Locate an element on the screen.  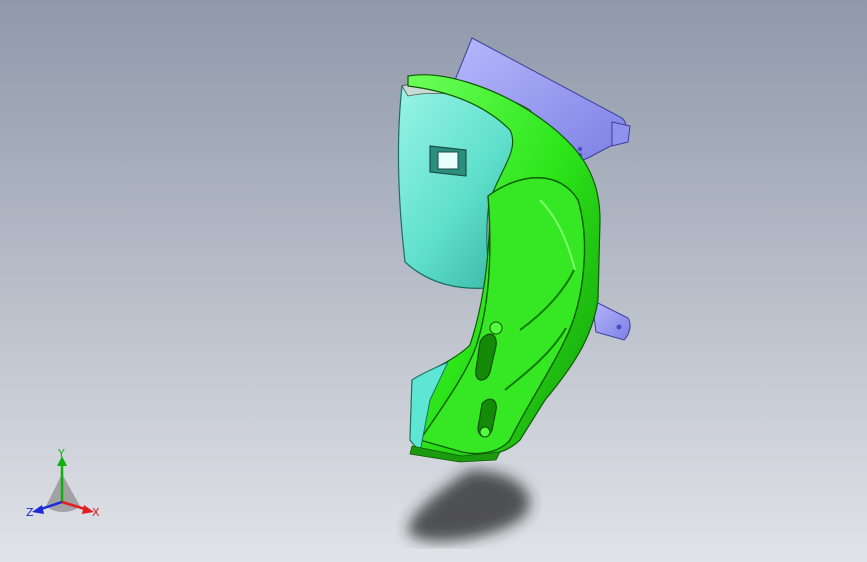
coordinate-triad-icon: Y X Z is located at coordinates (64, 486).